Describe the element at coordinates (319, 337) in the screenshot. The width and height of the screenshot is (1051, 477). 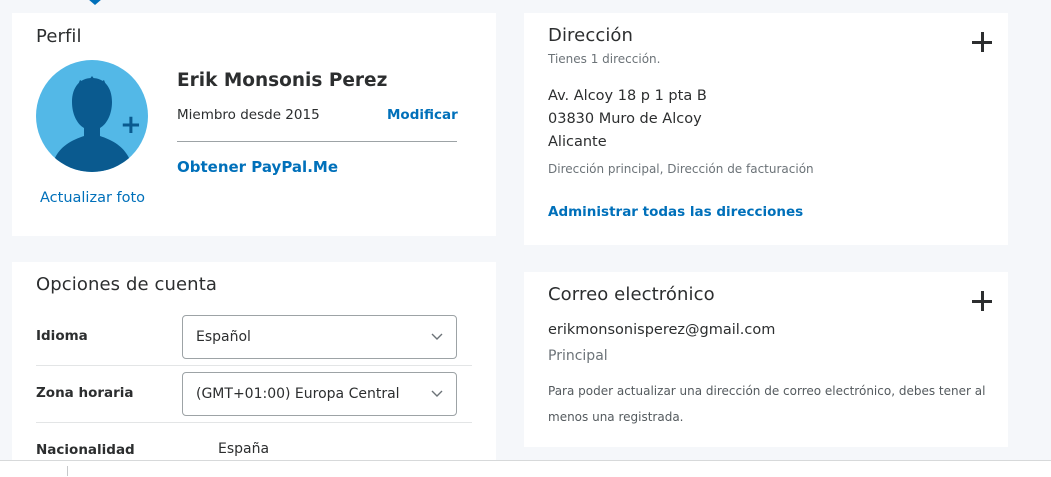
I see `language-select: Español` at that location.